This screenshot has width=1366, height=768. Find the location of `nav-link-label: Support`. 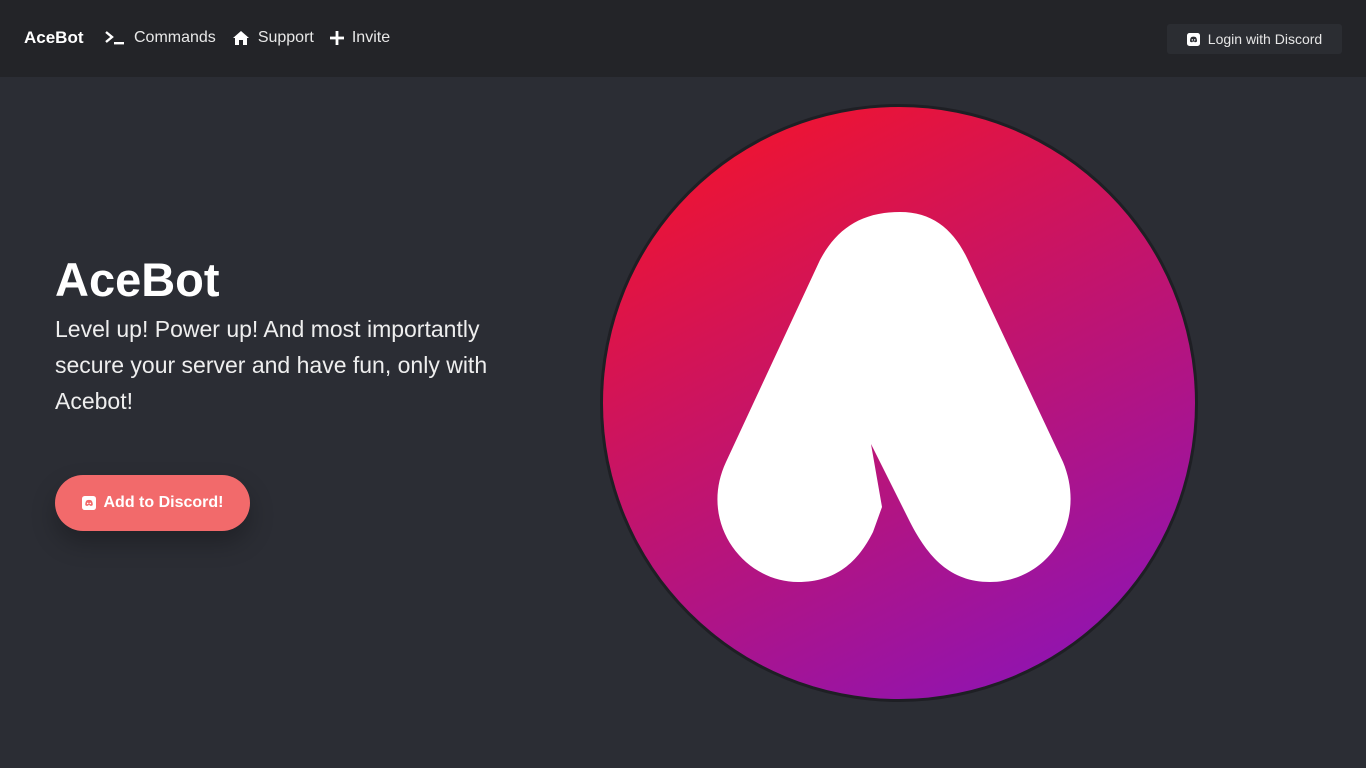

nav-link-label: Support is located at coordinates (285, 37).